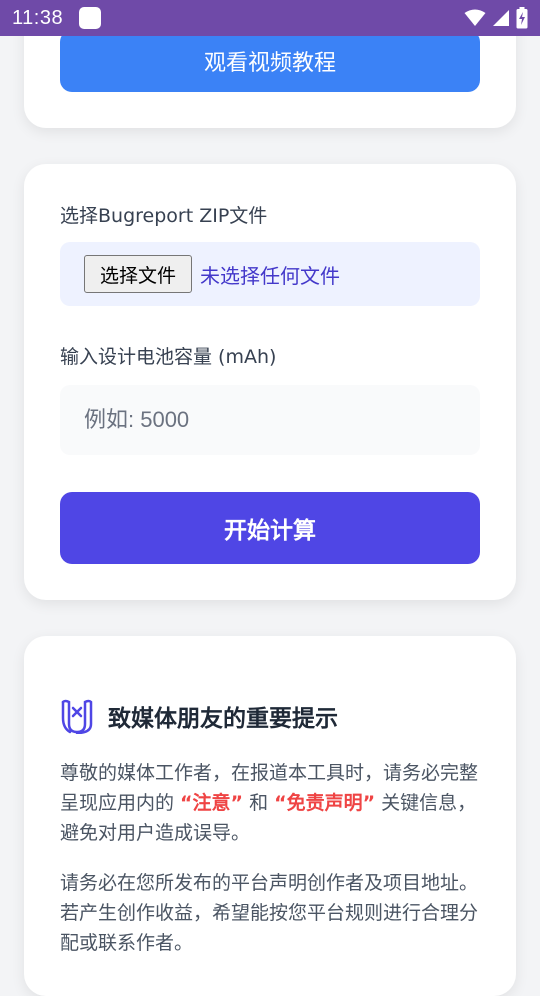 The height and width of the screenshot is (996, 540). Describe the element at coordinates (522, 18) in the screenshot. I see `battery-icon` at that location.